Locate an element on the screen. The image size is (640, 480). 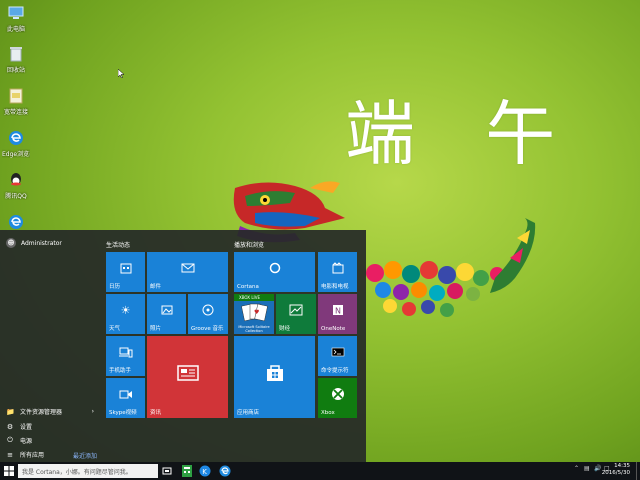
onenote-icon: N is located at coordinates (337, 310).